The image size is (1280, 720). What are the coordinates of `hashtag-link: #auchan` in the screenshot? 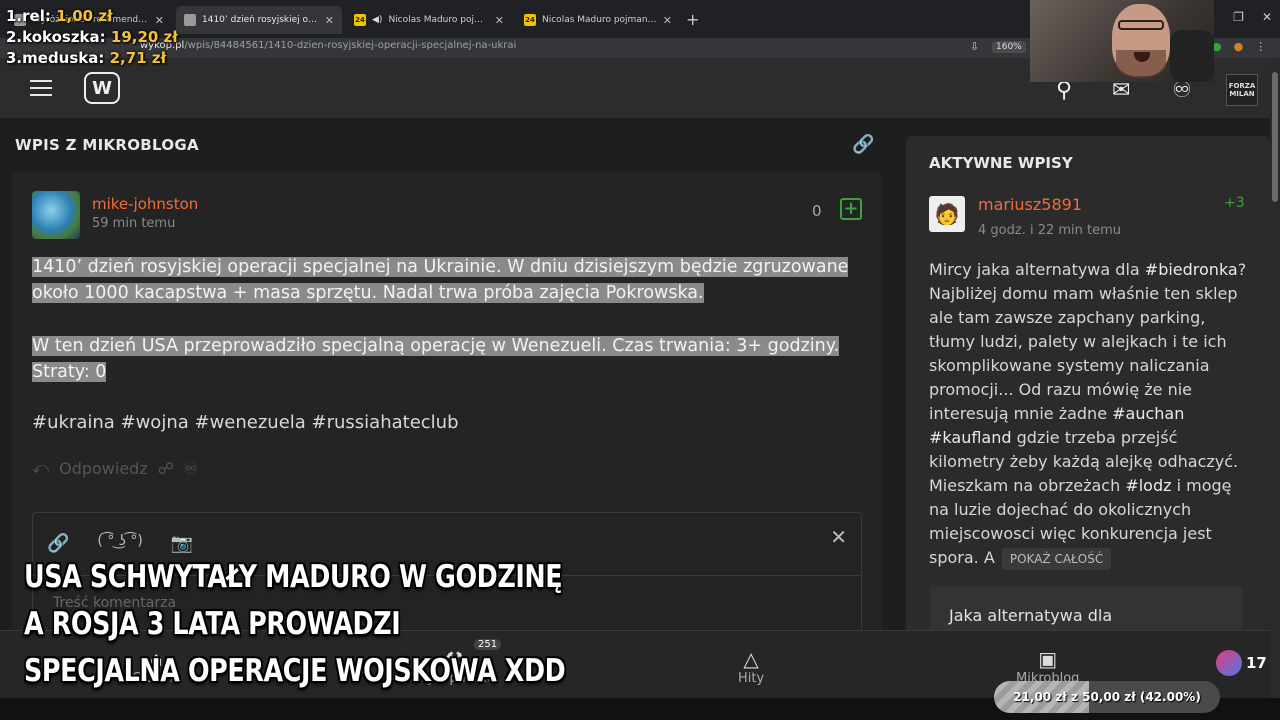 It's located at (1148, 413).